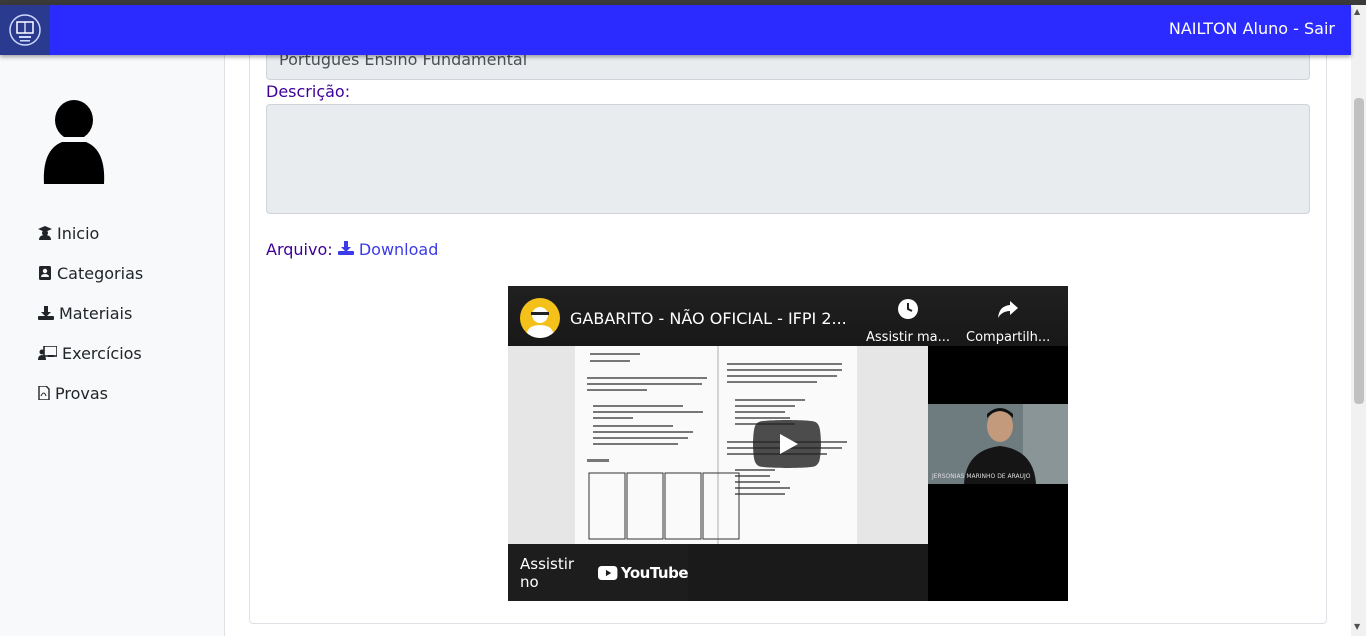 The height and width of the screenshot is (636, 1366). Describe the element at coordinates (788, 159) in the screenshot. I see `description-field` at that location.